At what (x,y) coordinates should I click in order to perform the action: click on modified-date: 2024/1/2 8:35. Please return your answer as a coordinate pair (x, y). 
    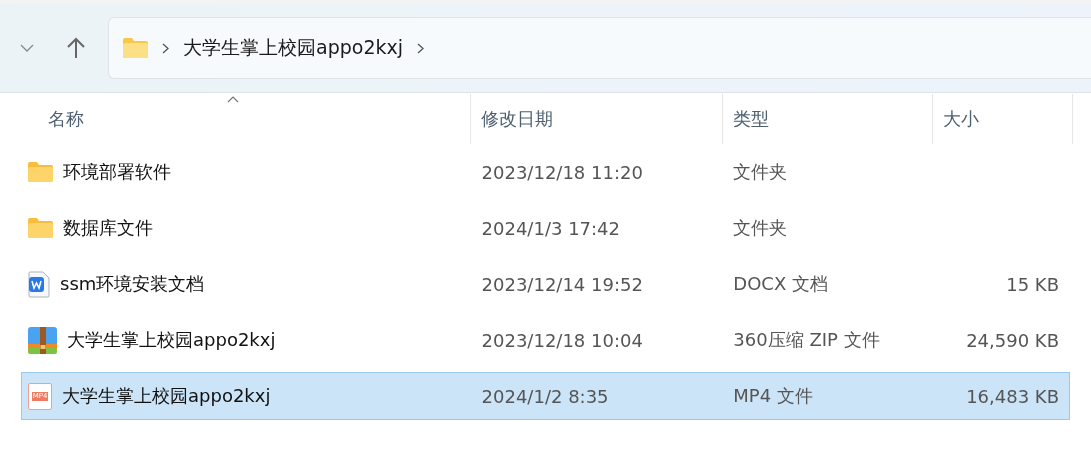
    Looking at the image, I should click on (545, 396).